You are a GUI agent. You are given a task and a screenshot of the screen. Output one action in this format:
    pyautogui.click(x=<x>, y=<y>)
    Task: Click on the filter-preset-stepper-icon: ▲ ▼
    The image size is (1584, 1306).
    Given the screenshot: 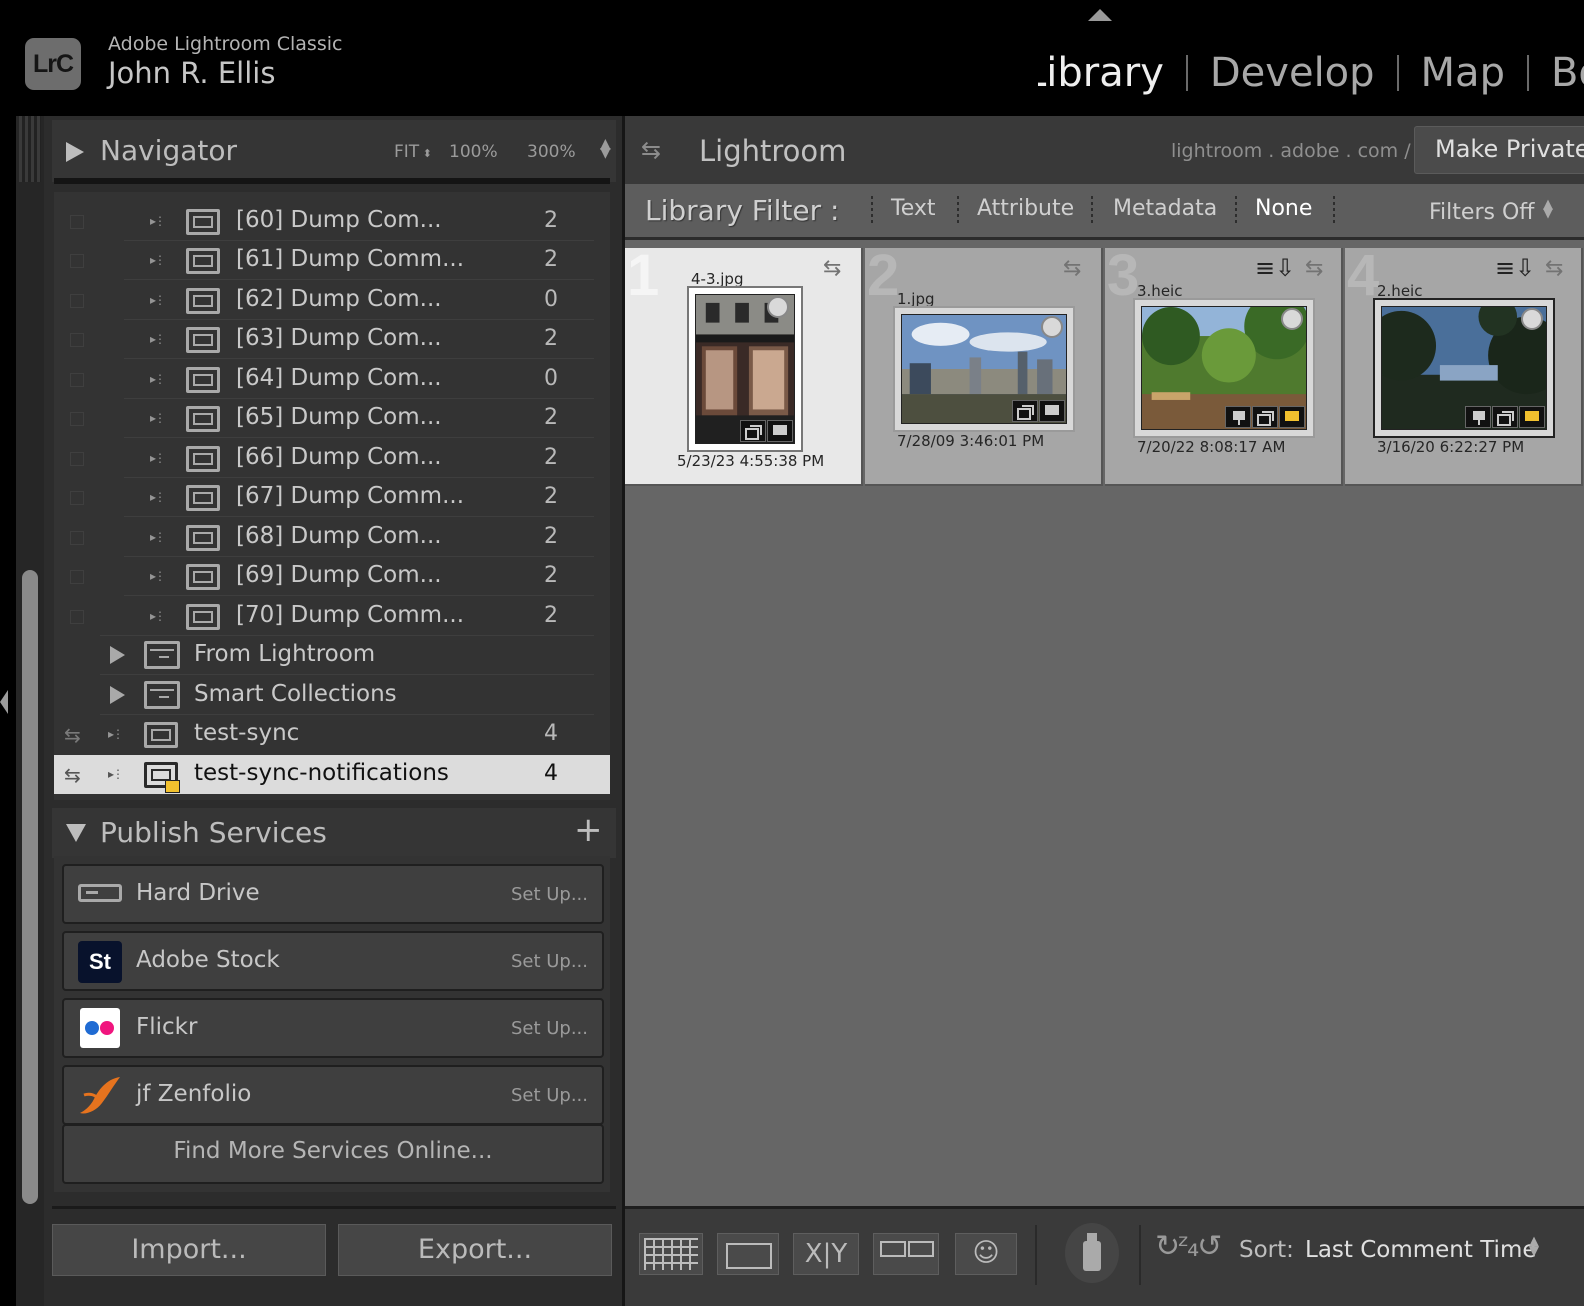 What is the action you would take?
    pyautogui.click(x=1548, y=209)
    